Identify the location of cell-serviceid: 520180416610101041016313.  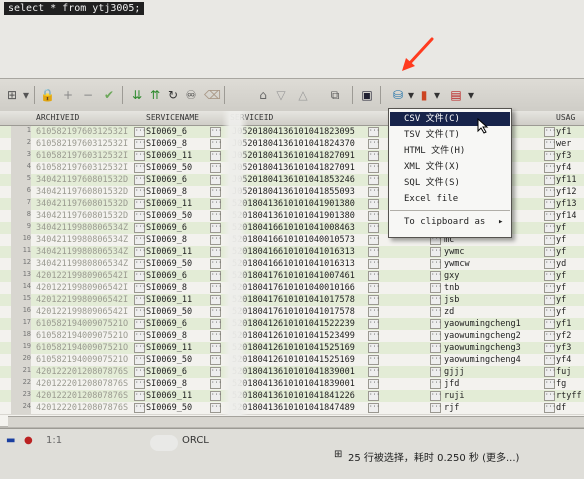
(293, 264).